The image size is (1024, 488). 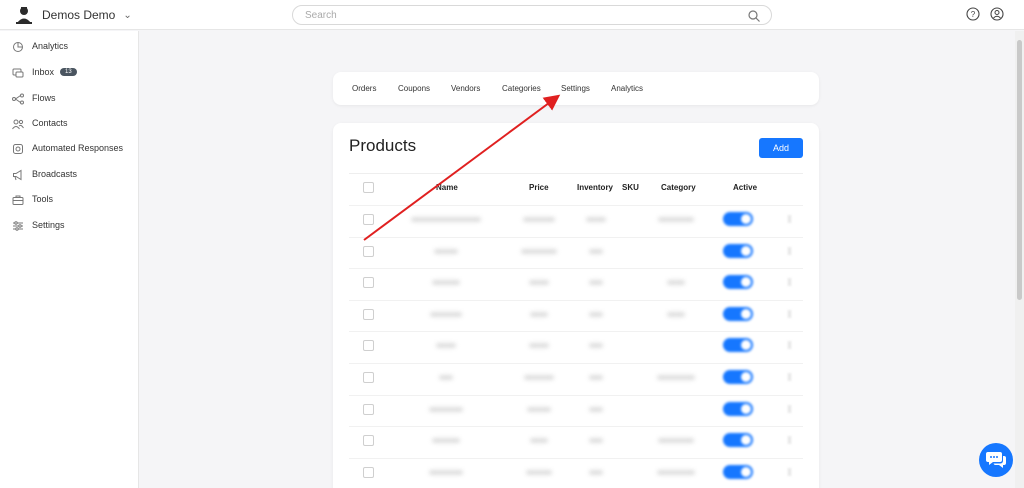 I want to click on sidebar-item-broadcasts: Broadcasts, so click(x=69, y=174).